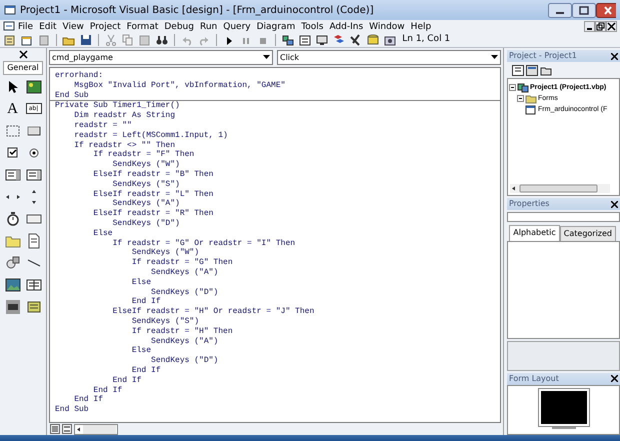 The width and height of the screenshot is (620, 441). What do you see at coordinates (144, 155) in the screenshot?
I see `code-line: If readstr = "F" Then` at bounding box center [144, 155].